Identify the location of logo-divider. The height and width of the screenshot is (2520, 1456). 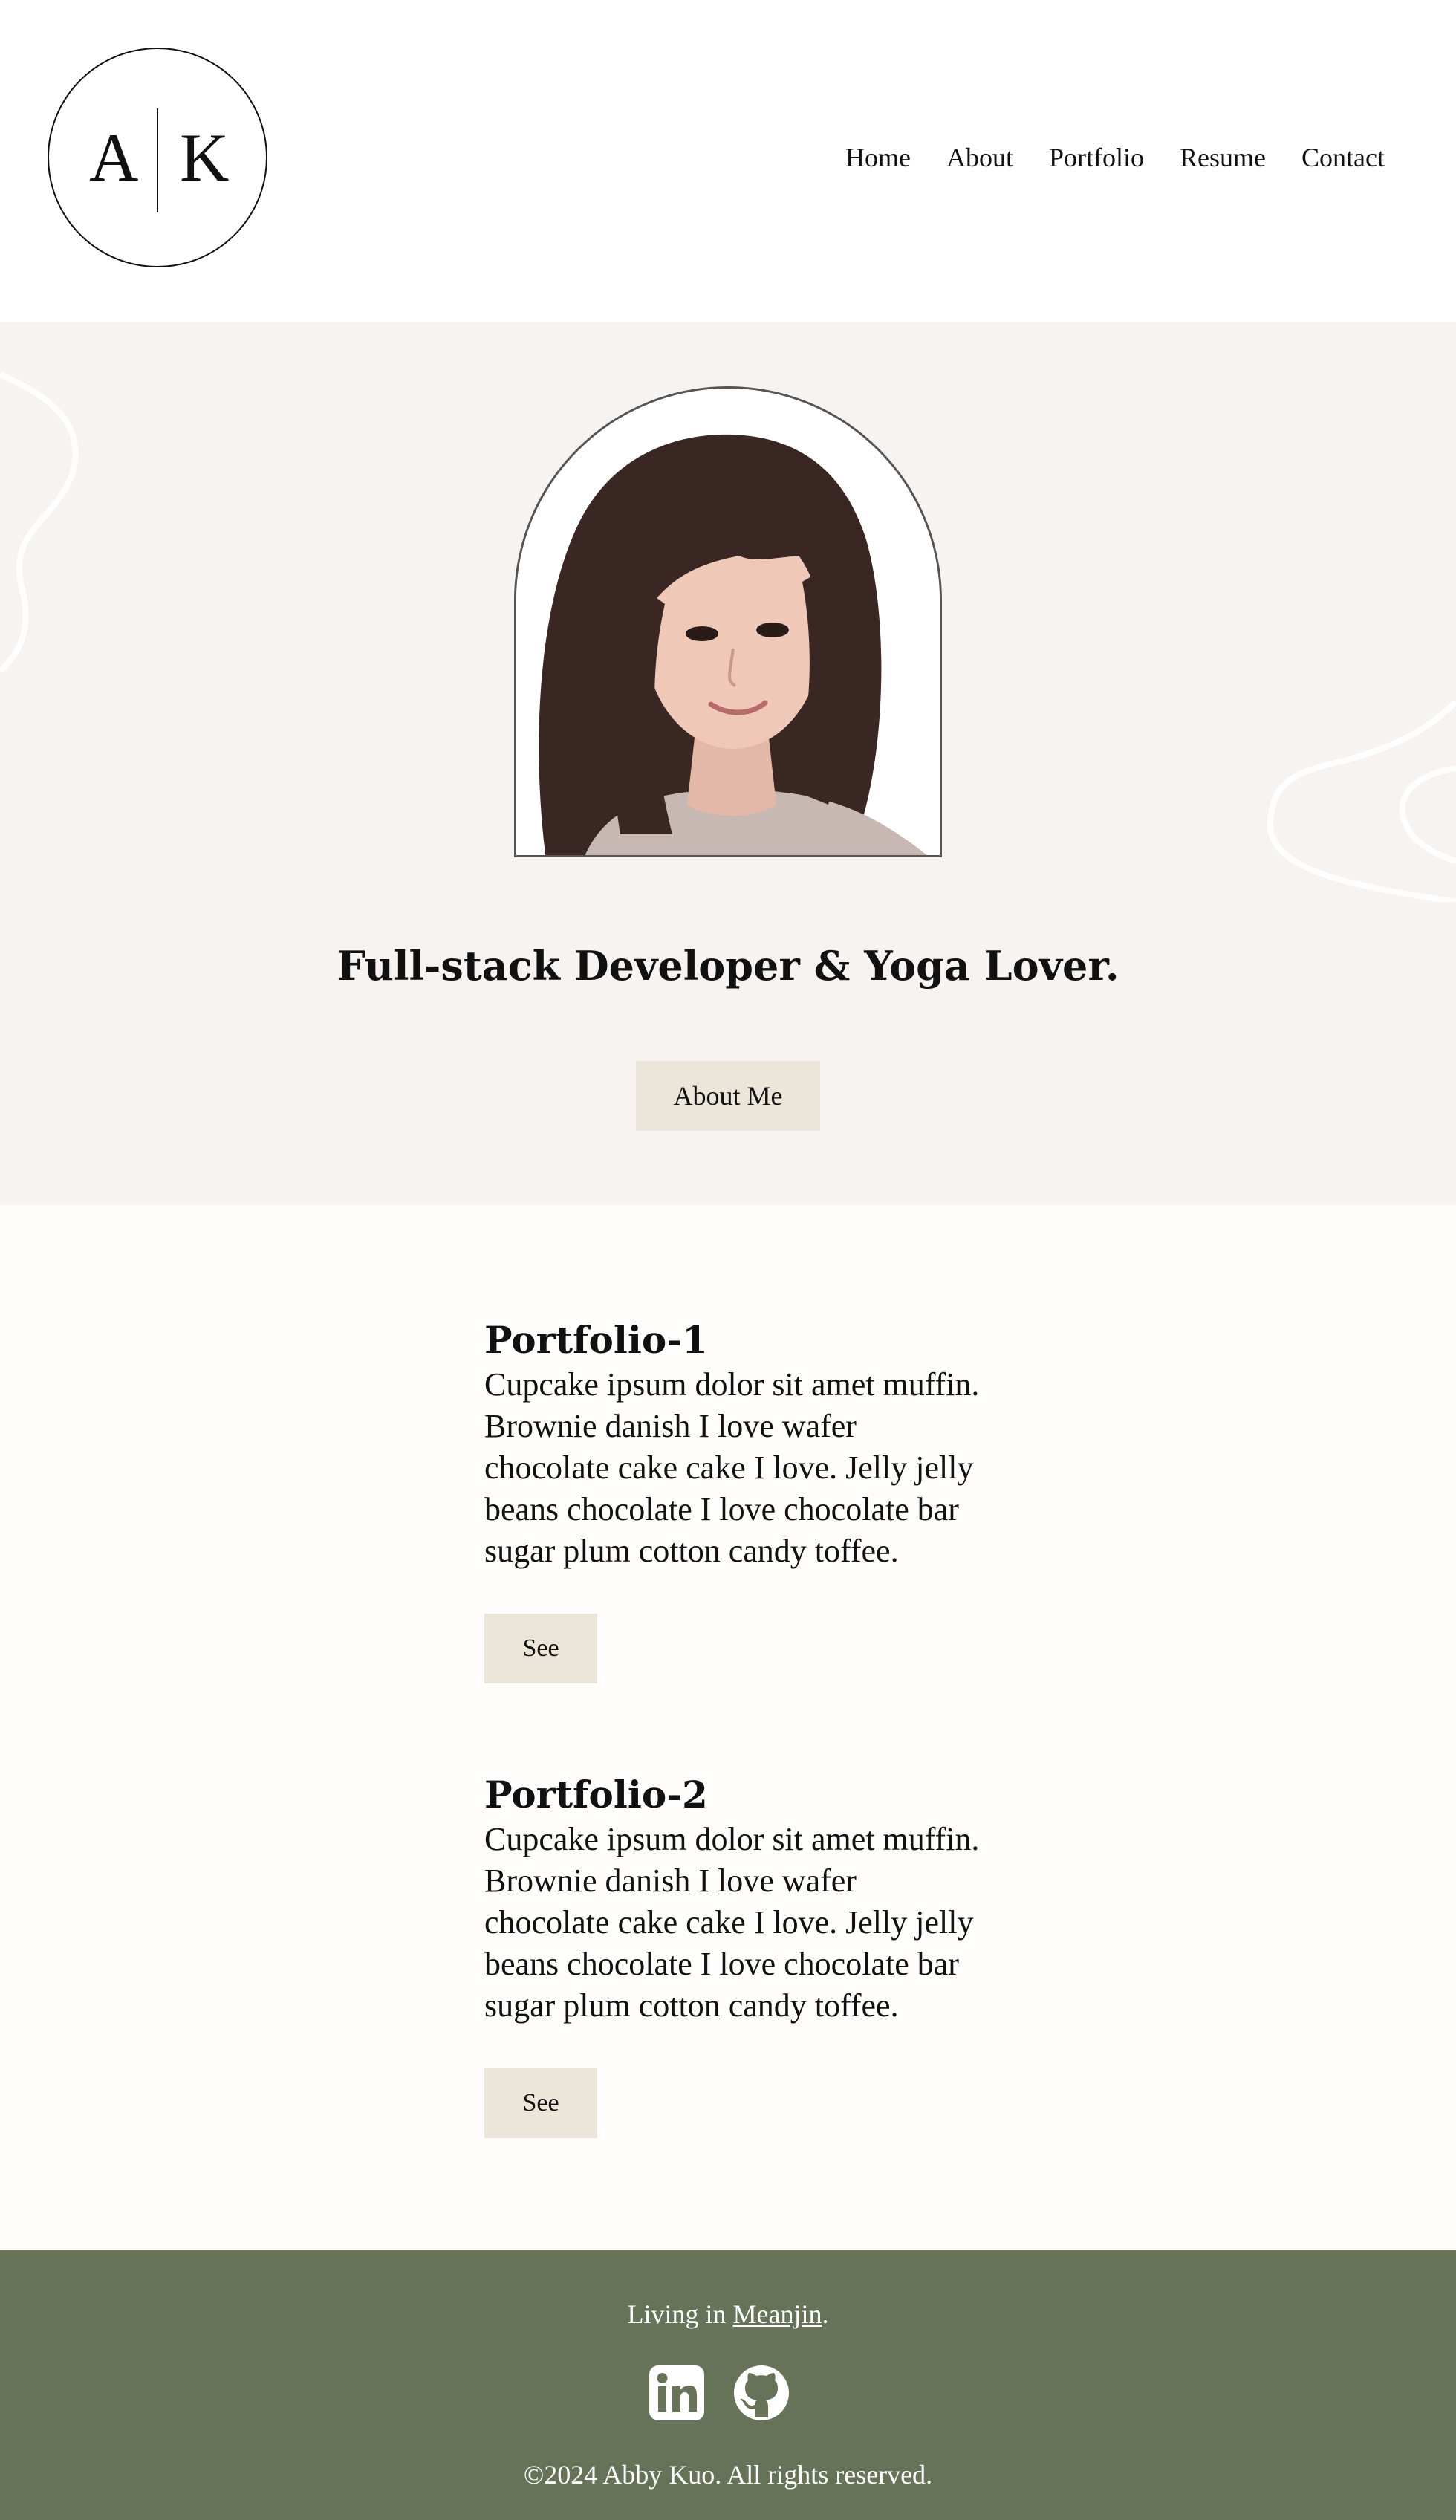
(157, 160).